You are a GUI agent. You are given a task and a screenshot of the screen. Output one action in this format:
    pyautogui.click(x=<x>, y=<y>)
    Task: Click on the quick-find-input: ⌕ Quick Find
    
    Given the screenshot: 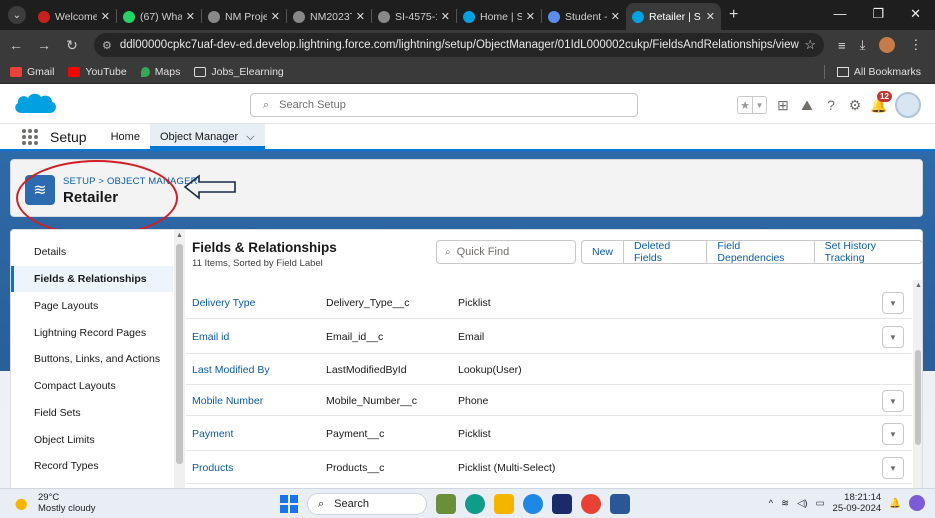 What is the action you would take?
    pyautogui.click(x=506, y=252)
    